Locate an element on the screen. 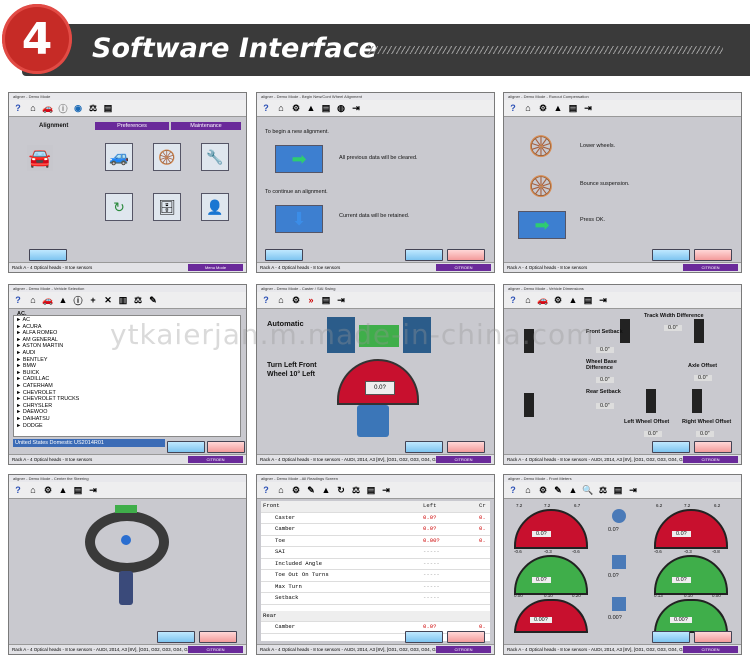 This screenshot has height=671, width=750. calibration-icon: 🔧 is located at coordinates (215, 157).